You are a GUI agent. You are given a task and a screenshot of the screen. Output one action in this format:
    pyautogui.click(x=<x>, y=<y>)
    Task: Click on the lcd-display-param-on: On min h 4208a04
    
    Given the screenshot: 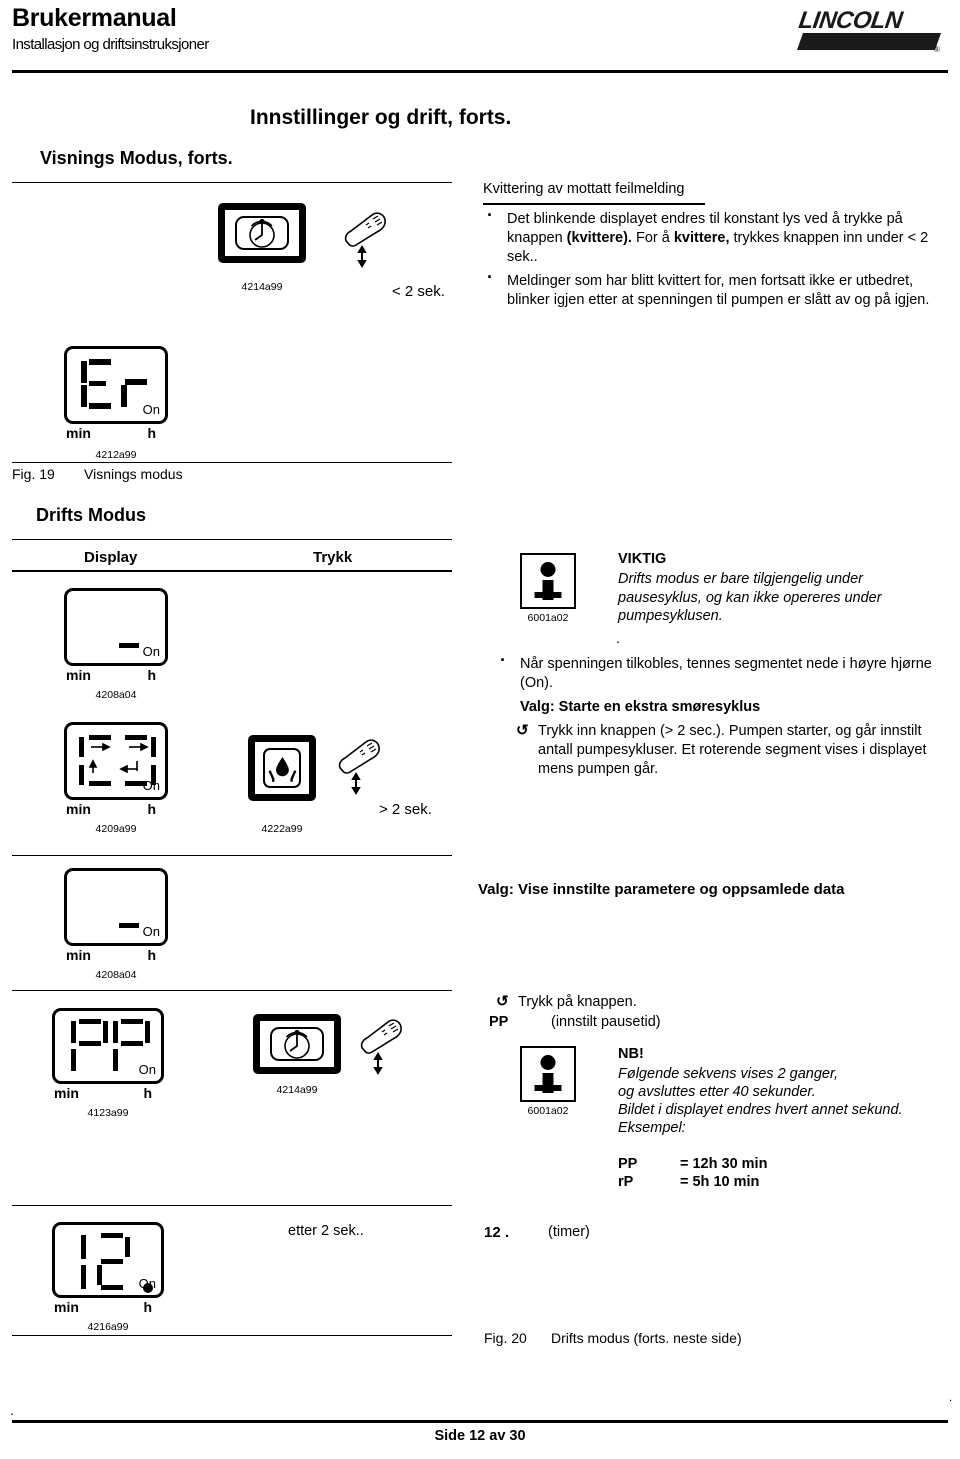 What is the action you would take?
    pyautogui.click(x=116, y=924)
    